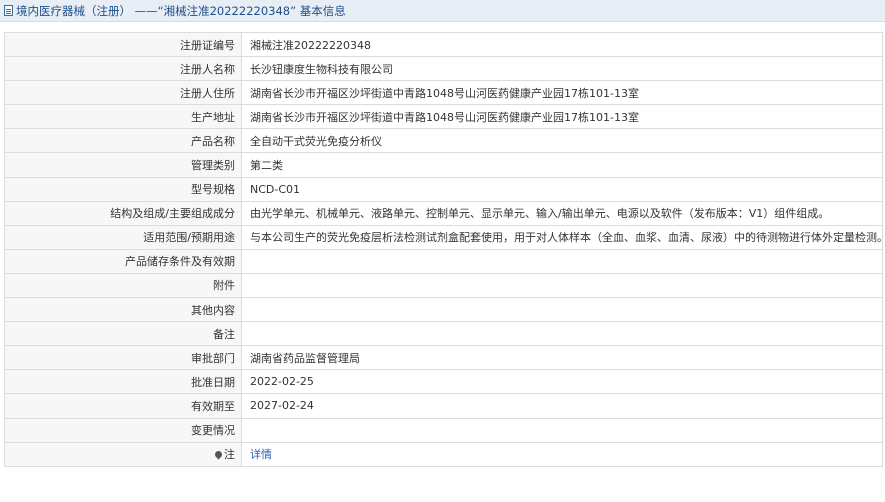  I want to click on row-label: 有效期至, so click(123, 406).